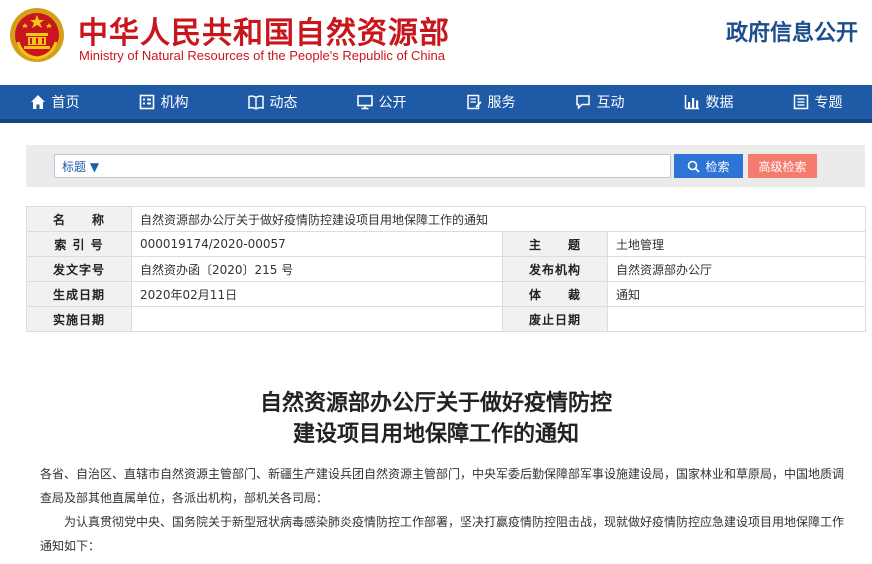 This screenshot has height=564, width=872. What do you see at coordinates (583, 102) in the screenshot?
I see `chat-icon` at bounding box center [583, 102].